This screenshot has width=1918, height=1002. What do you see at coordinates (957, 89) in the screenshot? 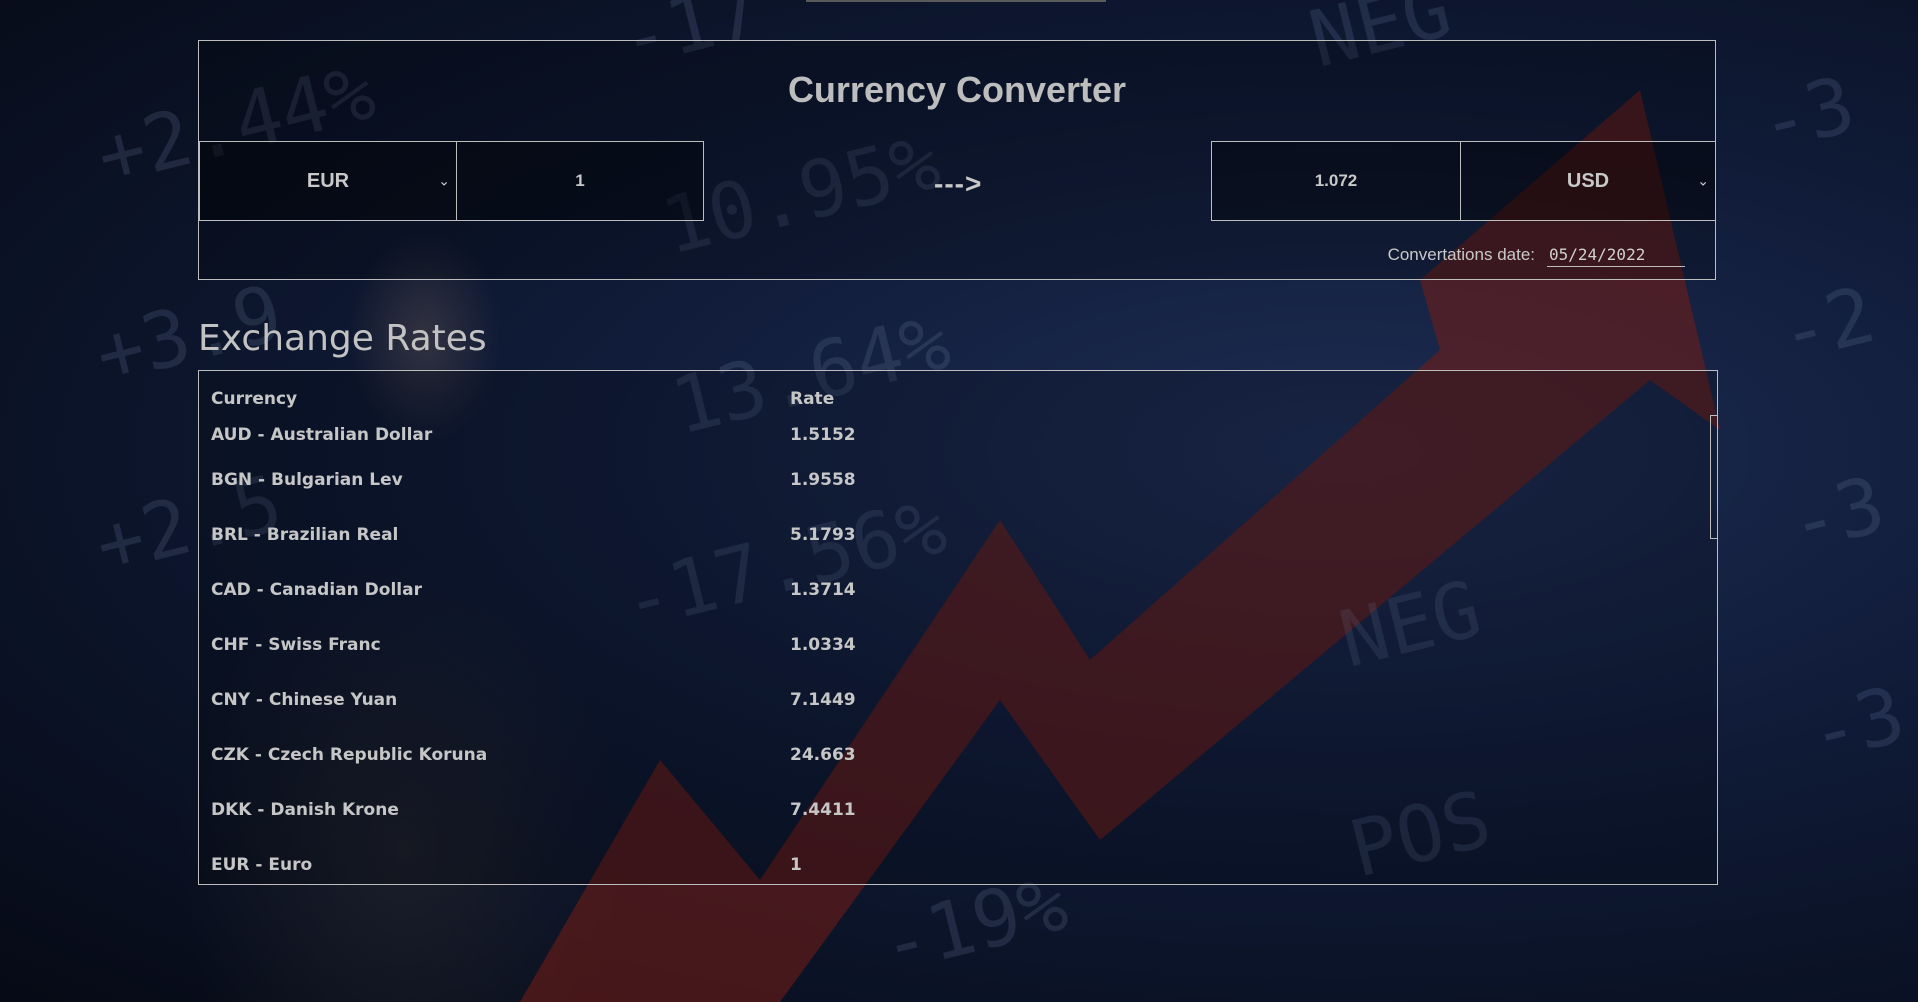
I see `converter-title: Currency Converter` at bounding box center [957, 89].